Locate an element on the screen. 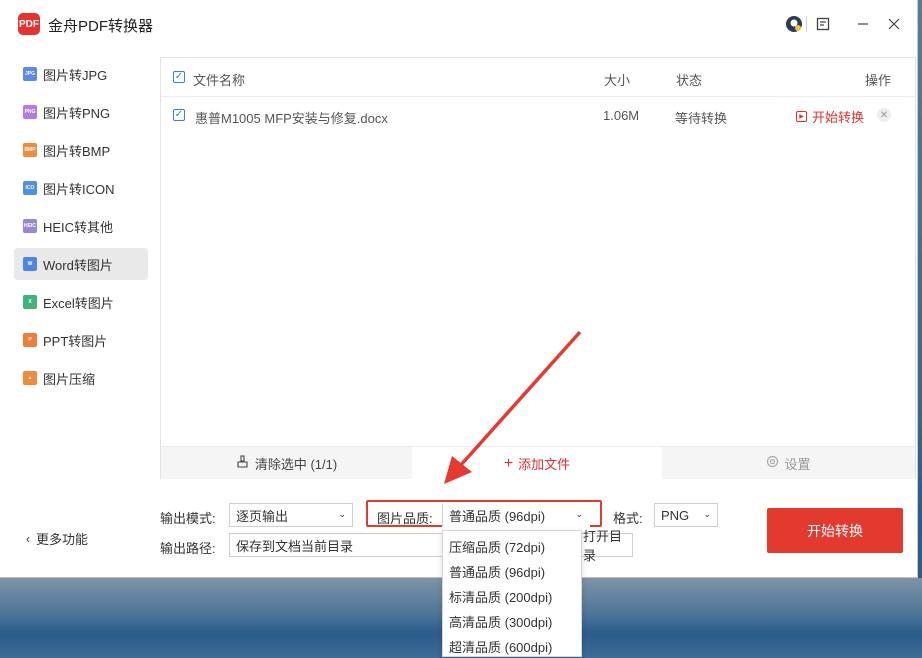 The height and width of the screenshot is (658, 922). sidebar-item: BMP 图片转BMP is located at coordinates (81, 150).